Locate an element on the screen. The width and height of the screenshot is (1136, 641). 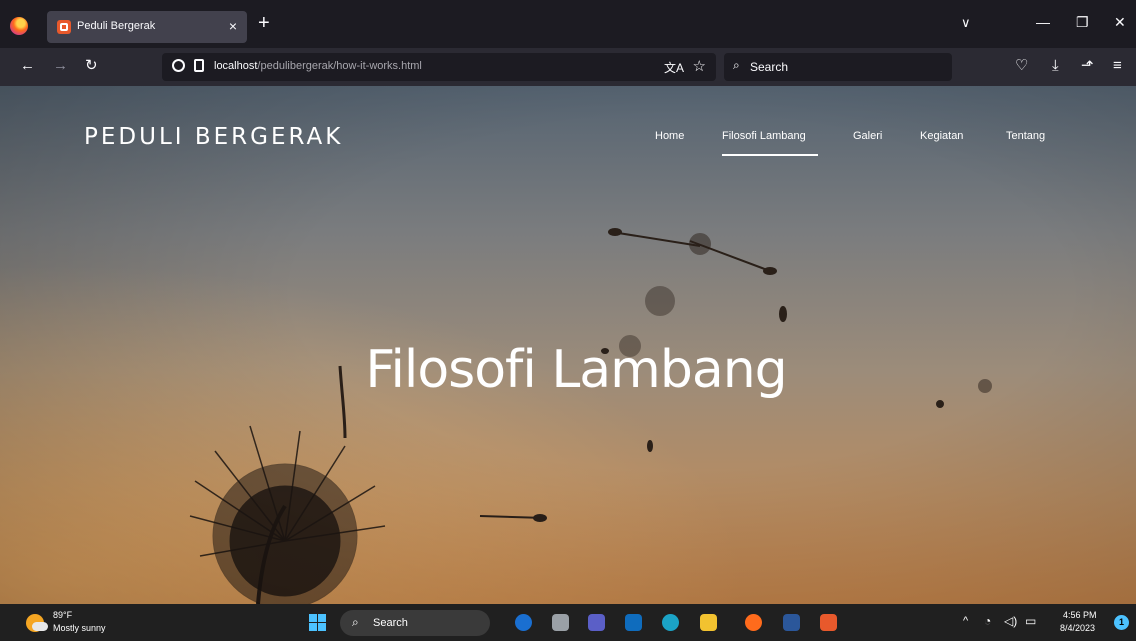
firefox-taskbar-icon is located at coordinates (753, 622).